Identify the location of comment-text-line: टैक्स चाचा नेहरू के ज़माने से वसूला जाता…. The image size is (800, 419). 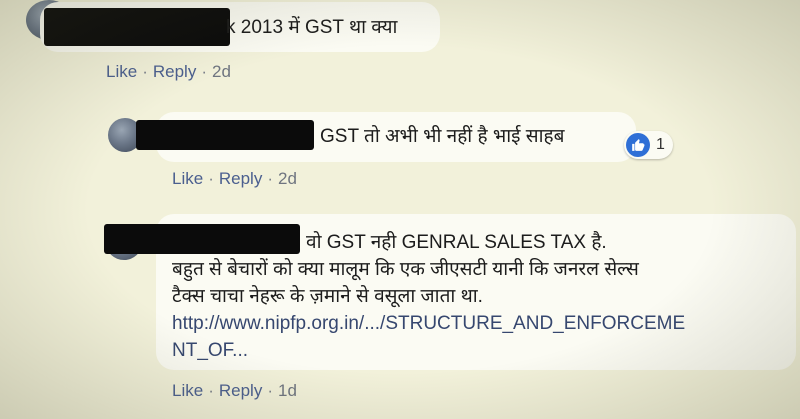
(327, 296).